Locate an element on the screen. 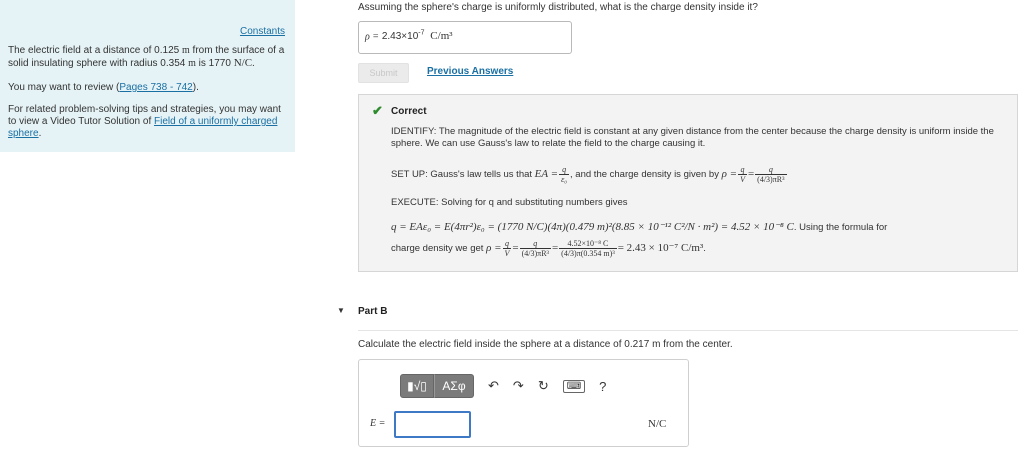 This screenshot has width=1024, height=452. electric-field-input is located at coordinates (432, 424).